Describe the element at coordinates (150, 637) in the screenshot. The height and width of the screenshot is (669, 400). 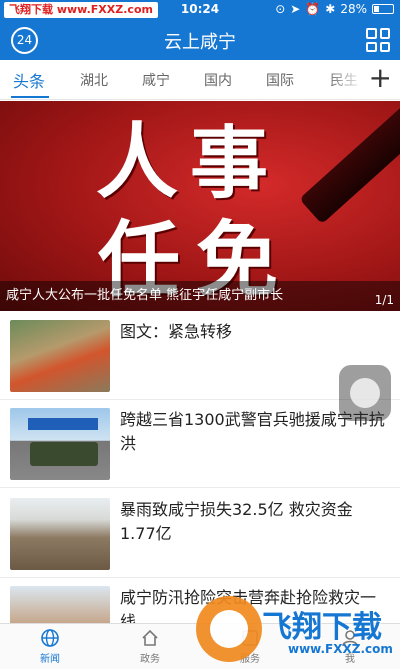
I see `home-icon` at that location.